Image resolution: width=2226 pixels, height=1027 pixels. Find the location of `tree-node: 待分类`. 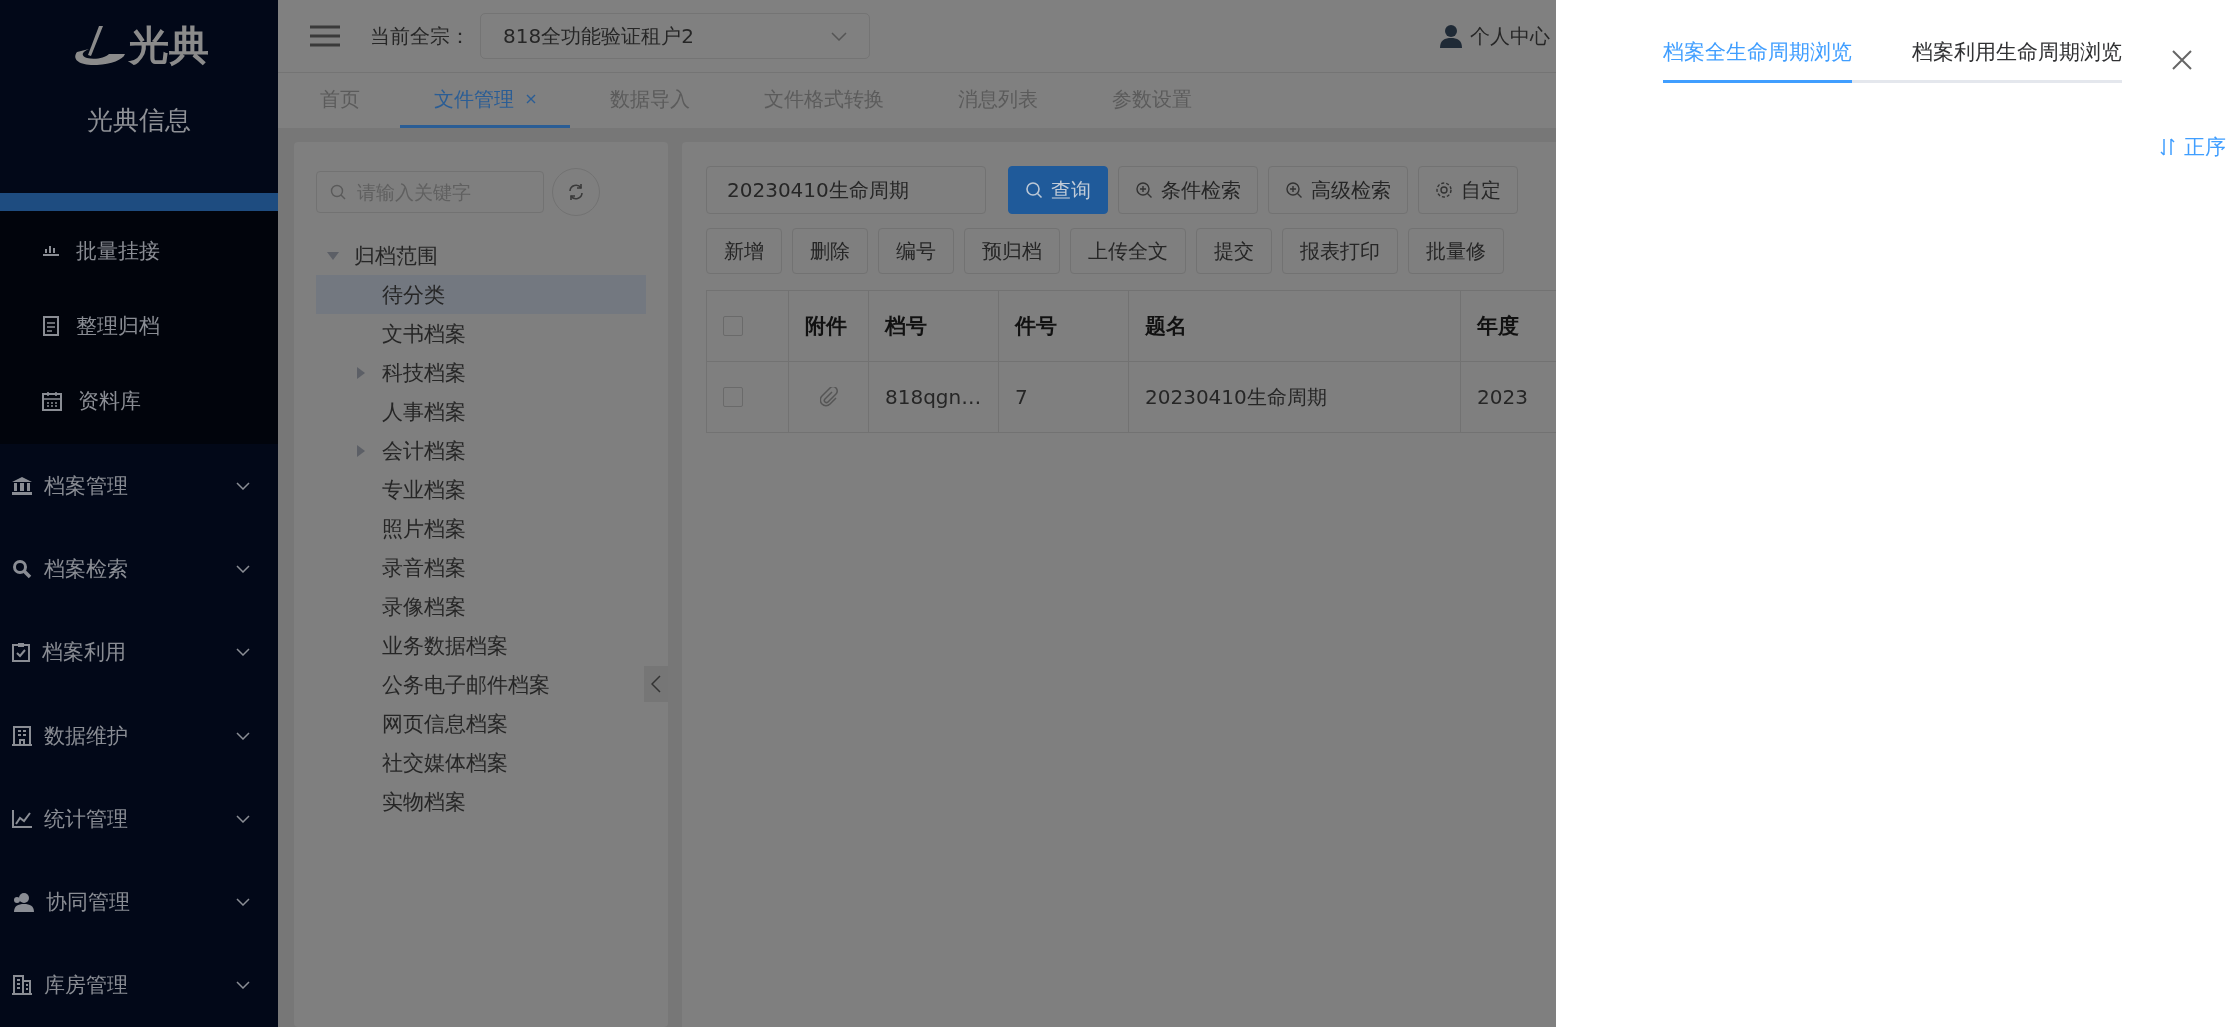

tree-node: 待分类 is located at coordinates (481, 294).